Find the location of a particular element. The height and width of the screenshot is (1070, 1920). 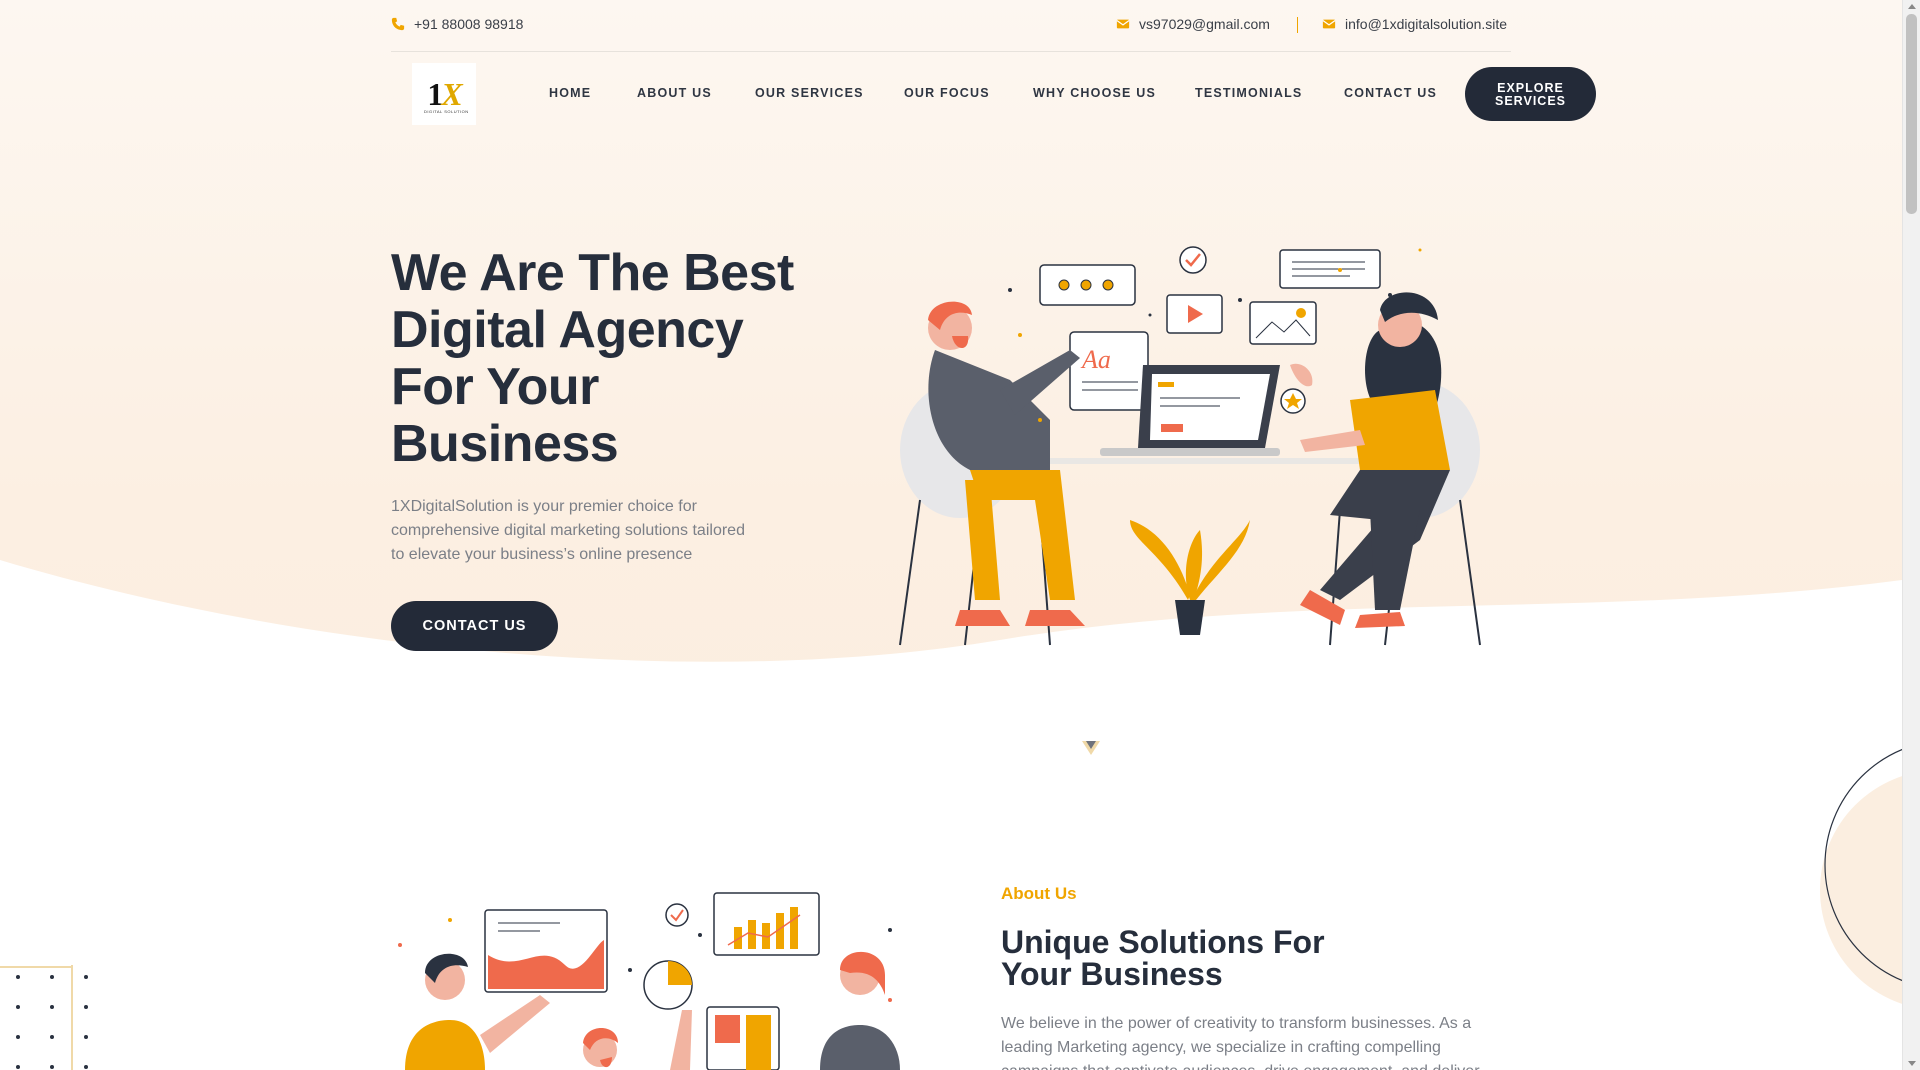

email-address-2: info@1xdigitalsolution.site is located at coordinates (1426, 24).